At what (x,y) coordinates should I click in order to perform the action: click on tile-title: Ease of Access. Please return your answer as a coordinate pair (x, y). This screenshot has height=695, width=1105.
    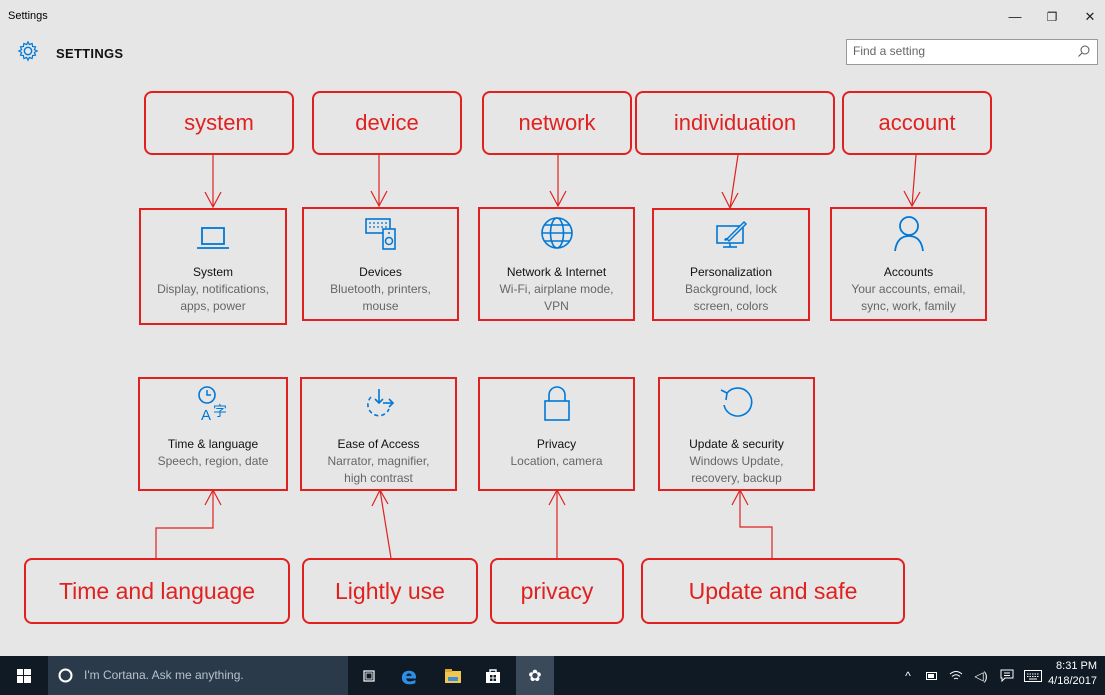
    Looking at the image, I should click on (378, 444).